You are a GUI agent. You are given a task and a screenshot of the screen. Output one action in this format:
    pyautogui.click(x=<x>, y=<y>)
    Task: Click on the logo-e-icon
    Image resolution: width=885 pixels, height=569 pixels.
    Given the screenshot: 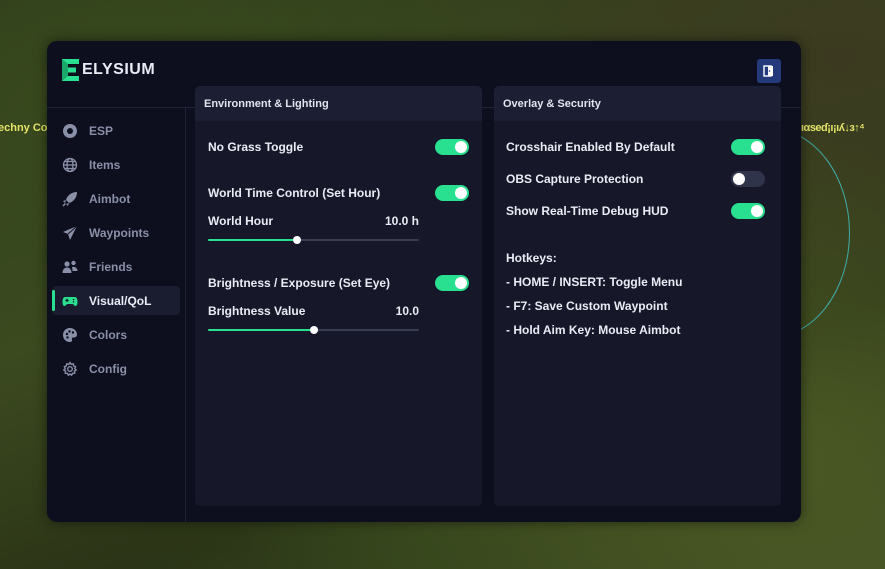 What is the action you would take?
    pyautogui.click(x=70, y=70)
    